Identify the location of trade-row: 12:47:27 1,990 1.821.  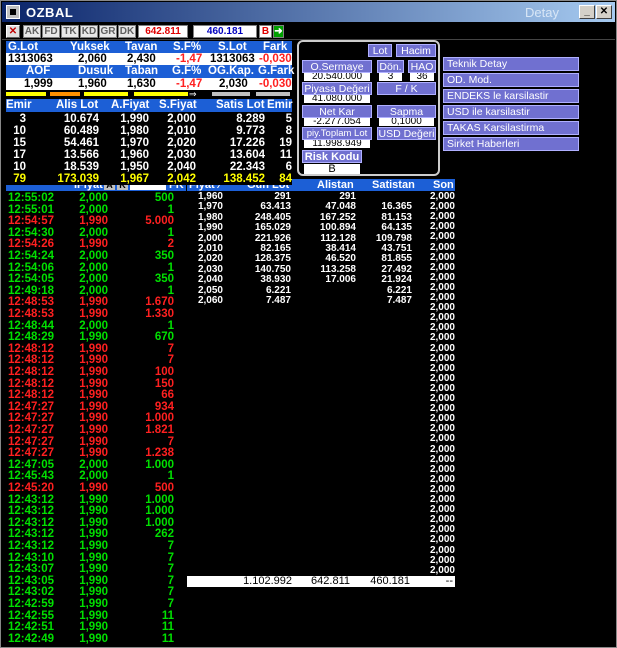
(91, 430).